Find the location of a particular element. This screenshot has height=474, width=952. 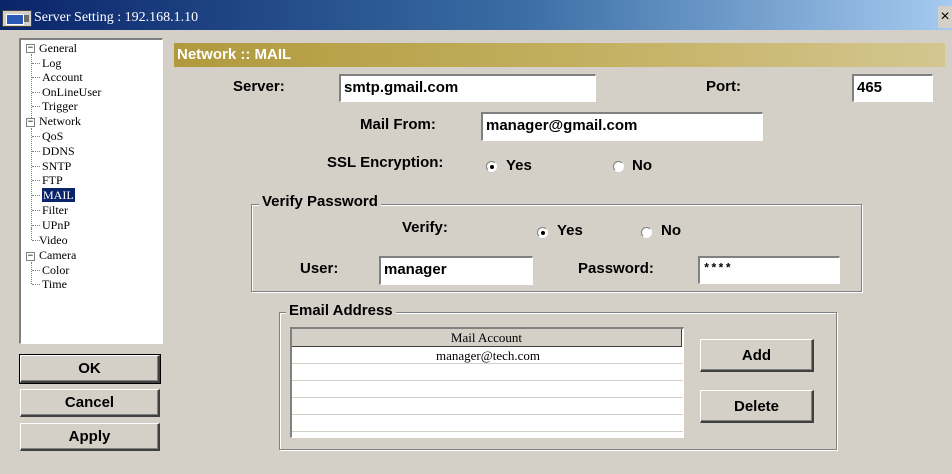

mail-from-label: Mail From: is located at coordinates (398, 124).